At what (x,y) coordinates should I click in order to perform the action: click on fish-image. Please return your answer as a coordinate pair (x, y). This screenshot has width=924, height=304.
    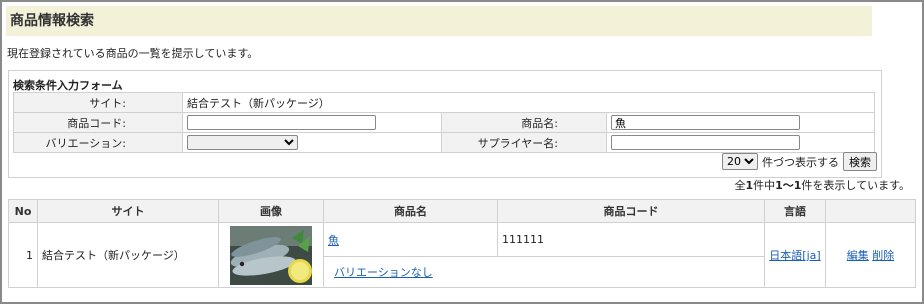
    Looking at the image, I should click on (271, 255).